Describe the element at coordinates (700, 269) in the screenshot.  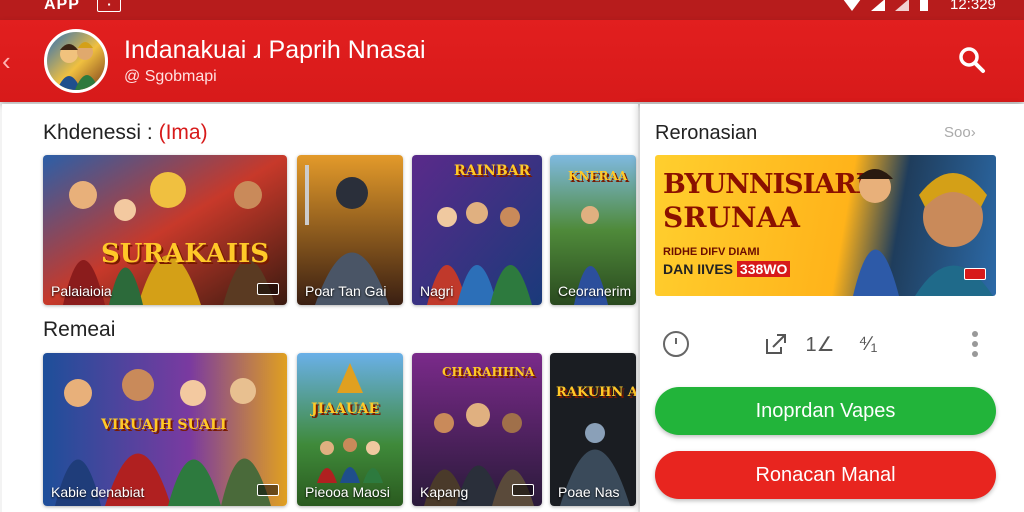
I see `banner-cta-text: DAN IIVES` at that location.